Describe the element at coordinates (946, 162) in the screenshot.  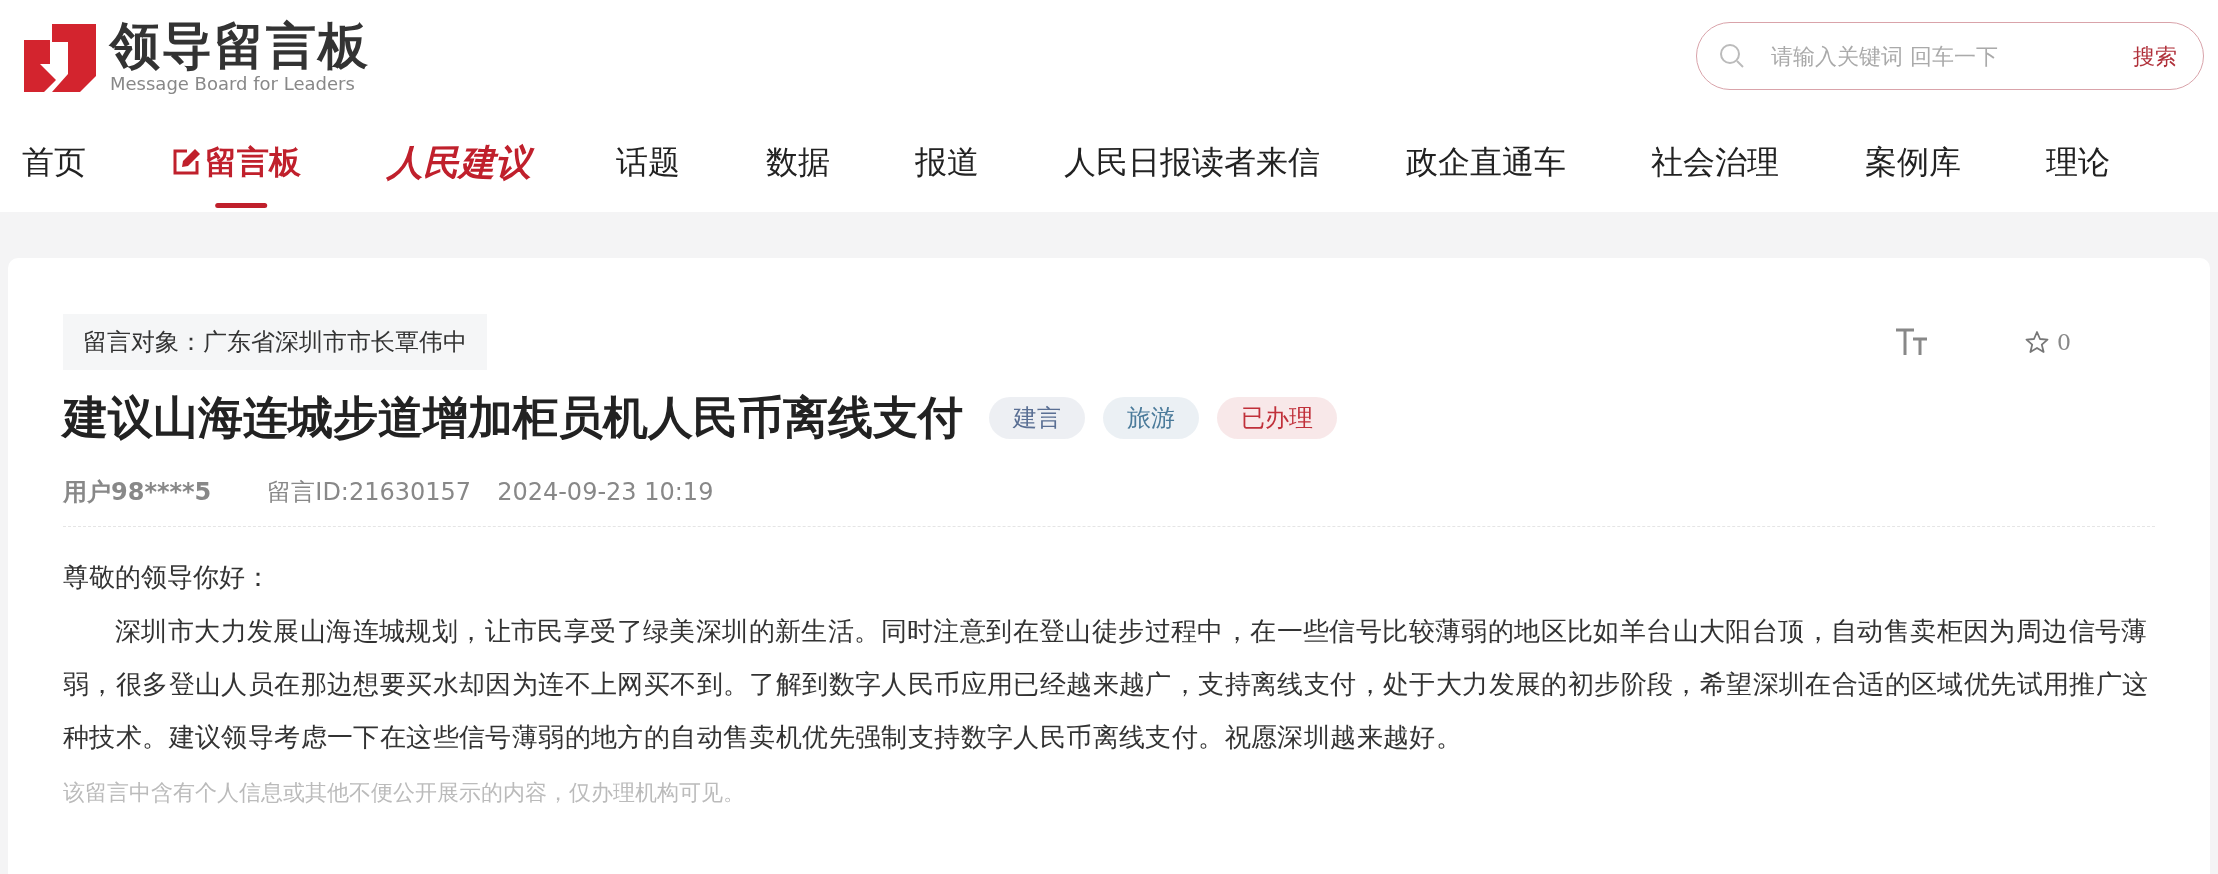
I see `nav-tab: 报道` at that location.